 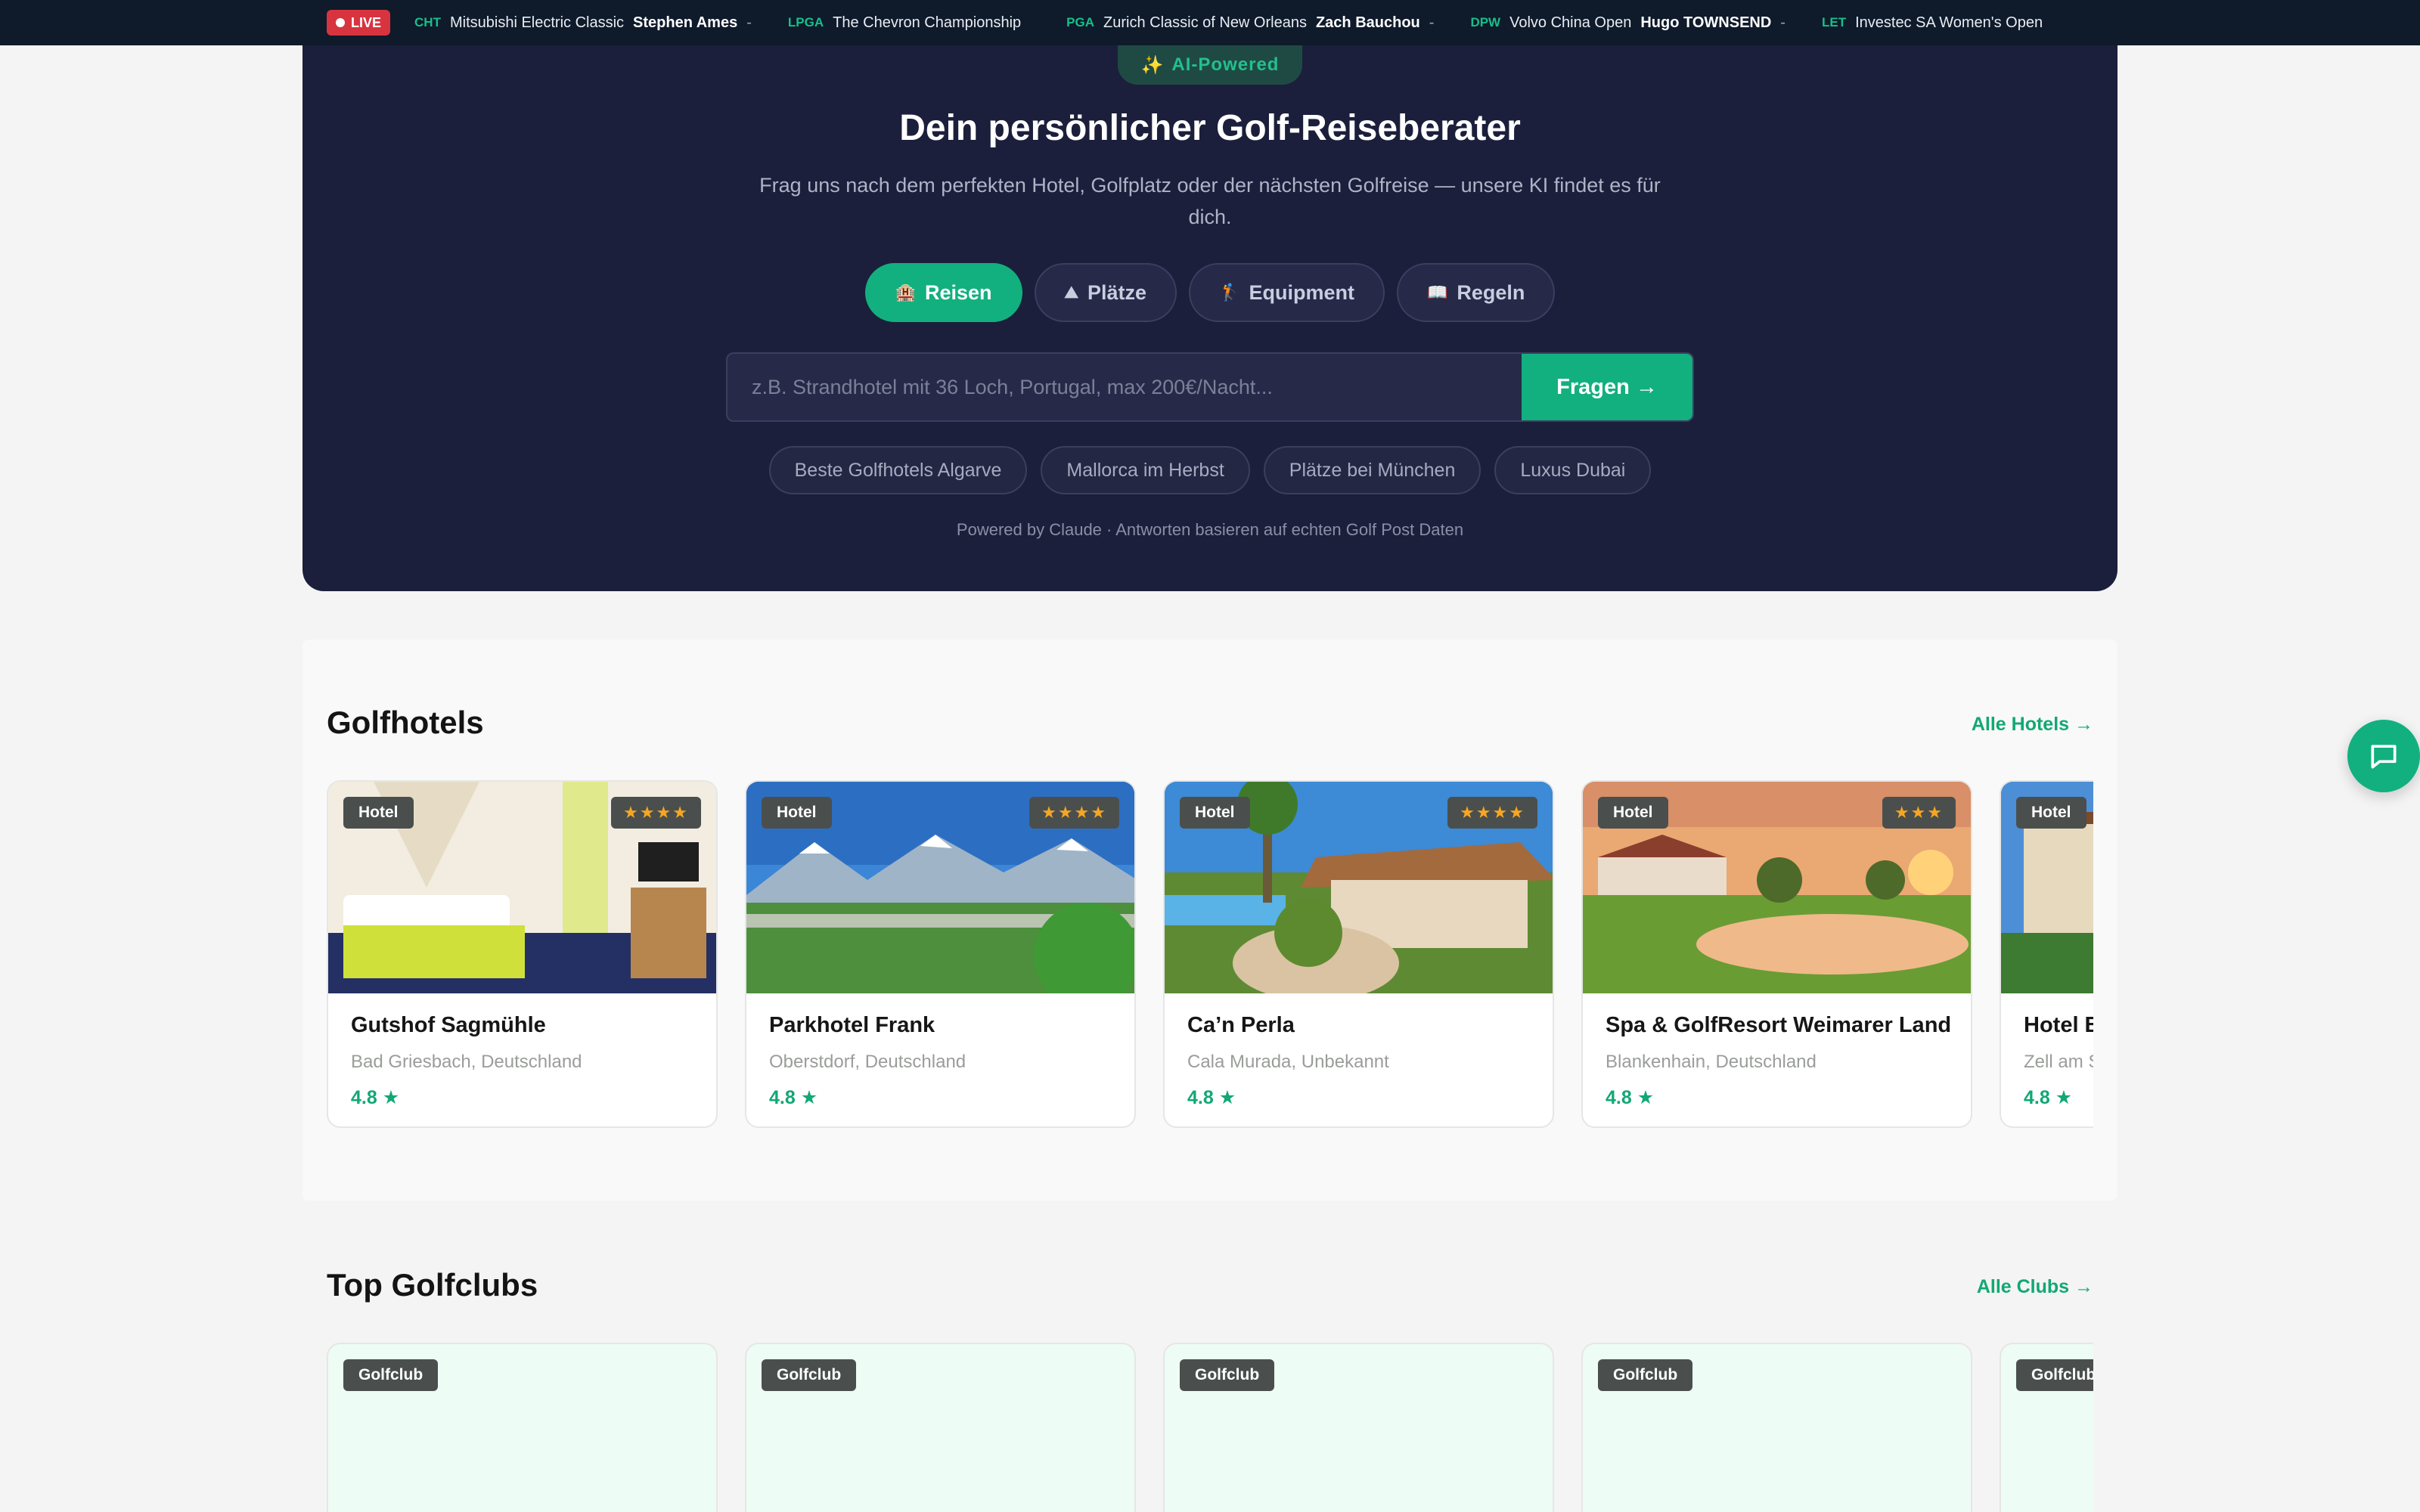 What do you see at coordinates (1152, 65) in the screenshot?
I see `sparkle-icon: ✨` at bounding box center [1152, 65].